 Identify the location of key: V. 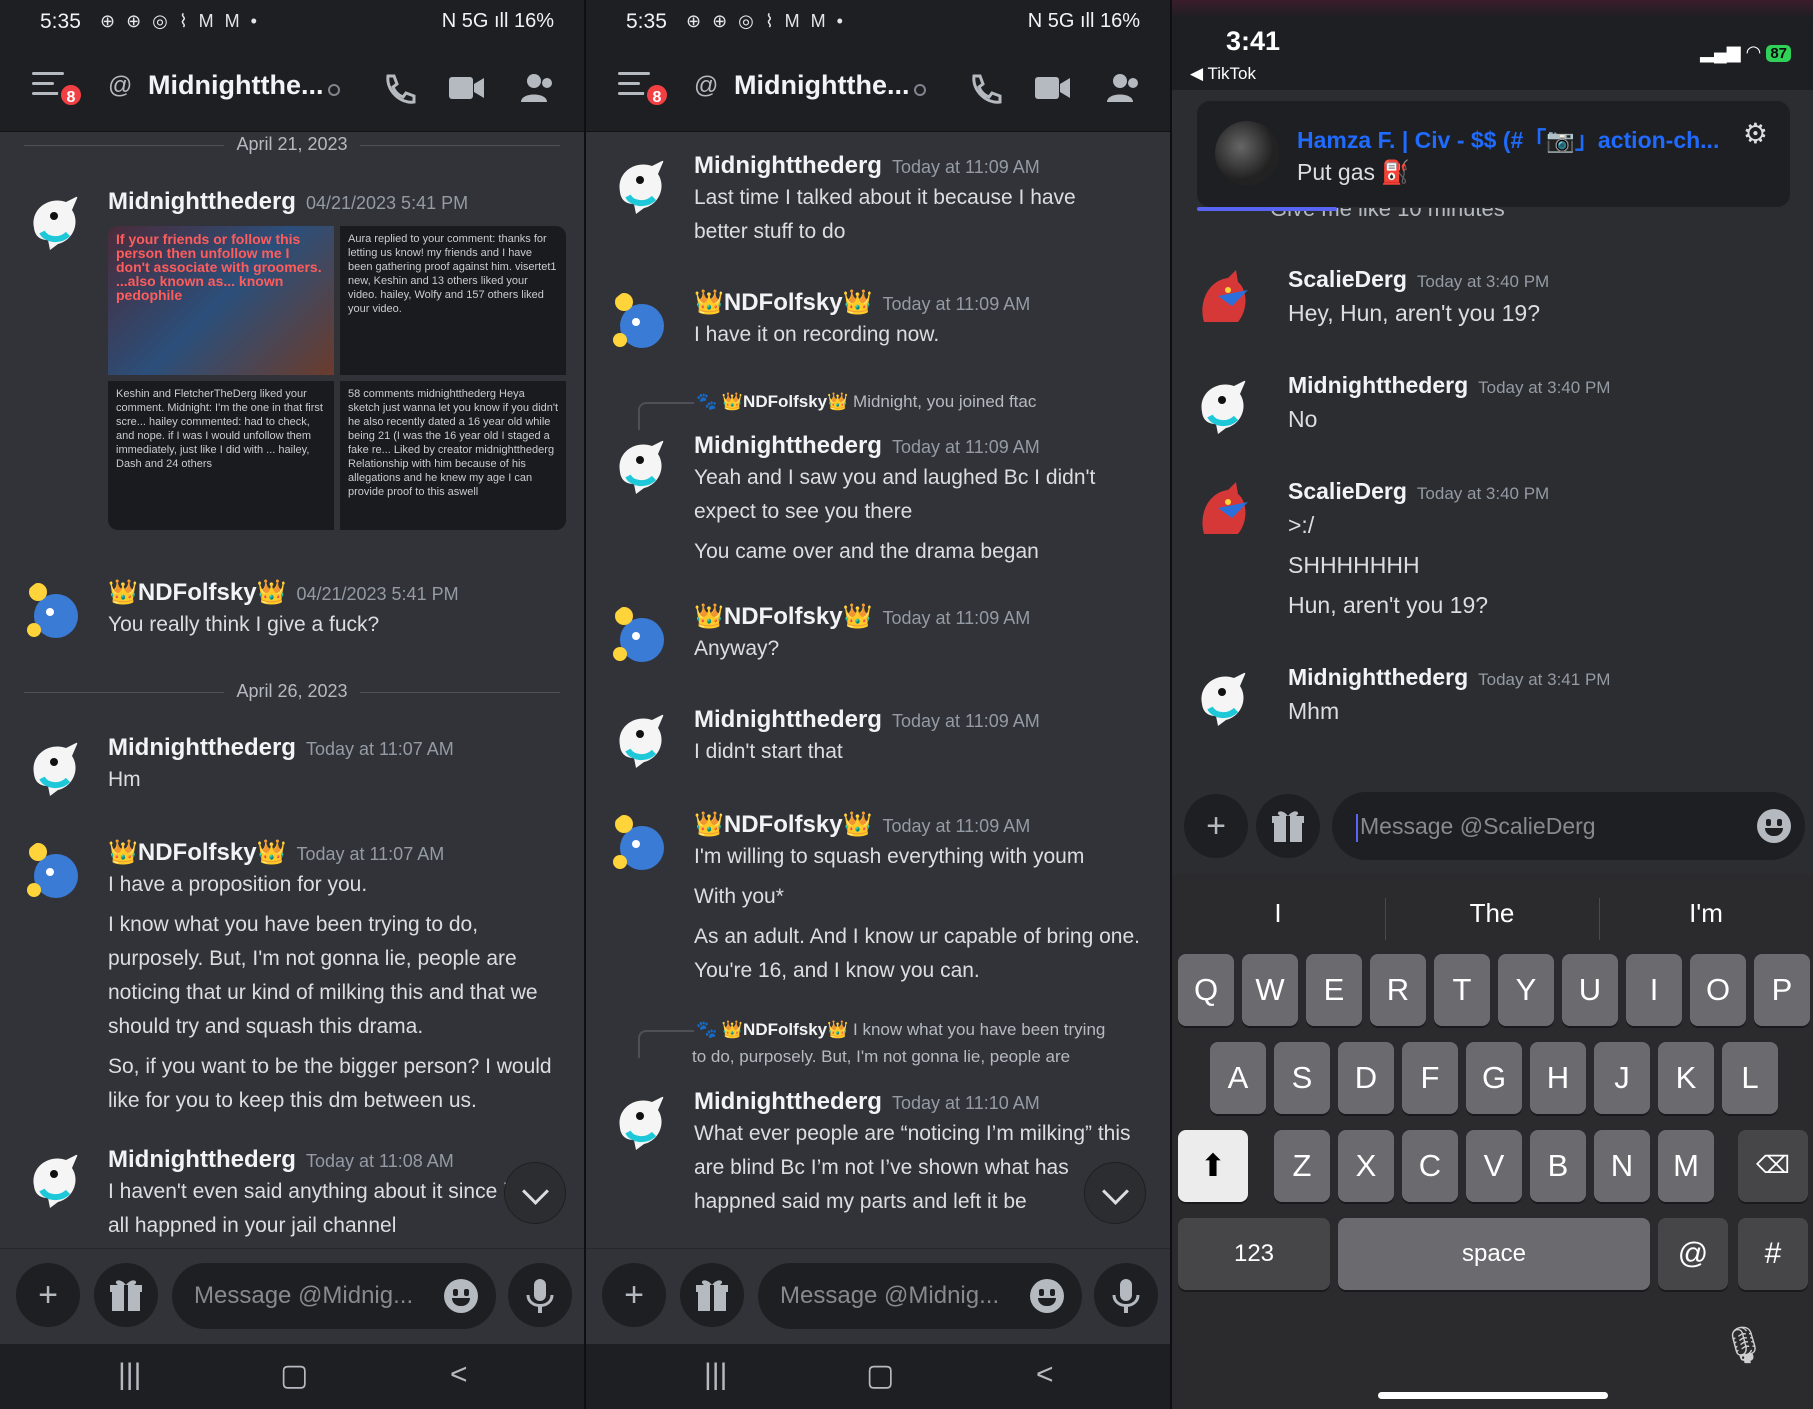
(1494, 1166).